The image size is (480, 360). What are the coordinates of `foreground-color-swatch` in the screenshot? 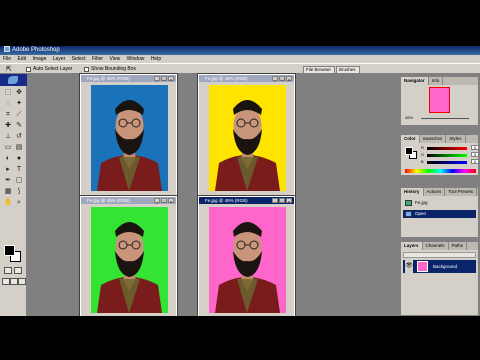 It's located at (9, 250).